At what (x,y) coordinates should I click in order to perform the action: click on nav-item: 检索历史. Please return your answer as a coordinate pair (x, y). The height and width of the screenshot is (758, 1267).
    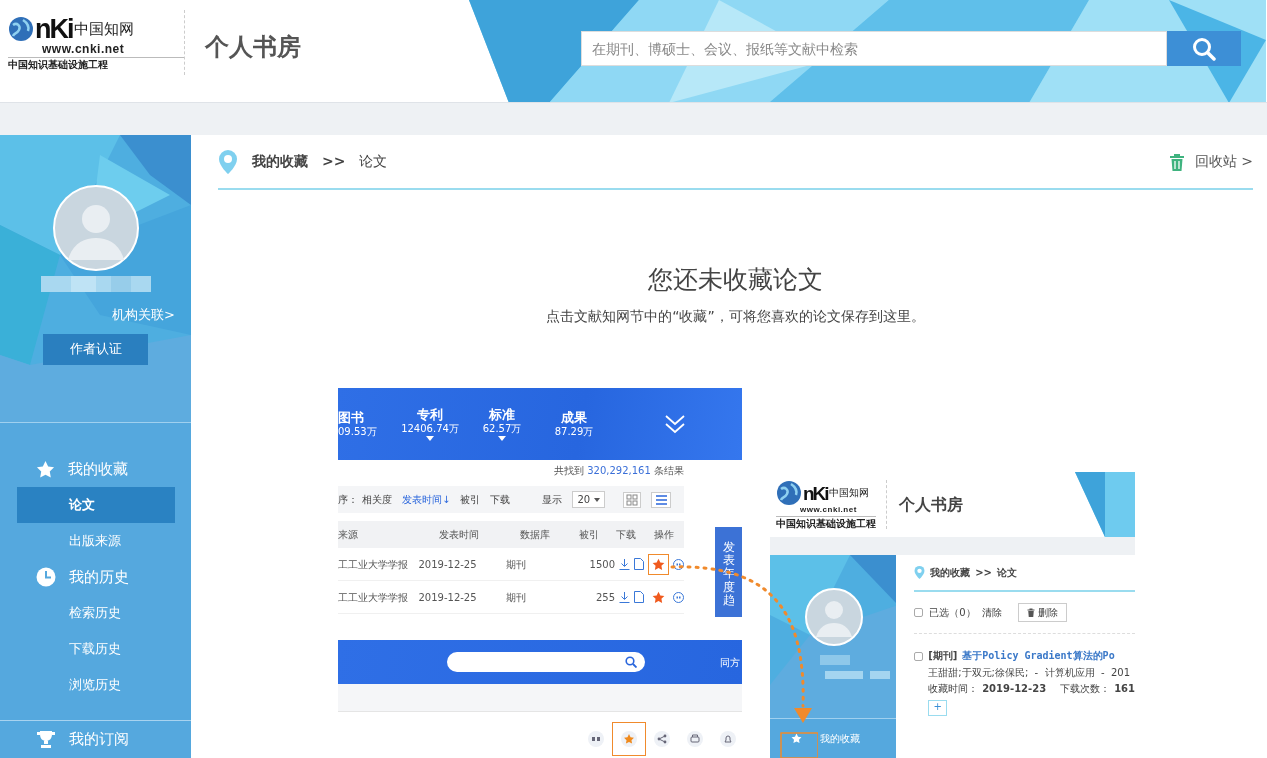
    Looking at the image, I should click on (96, 613).